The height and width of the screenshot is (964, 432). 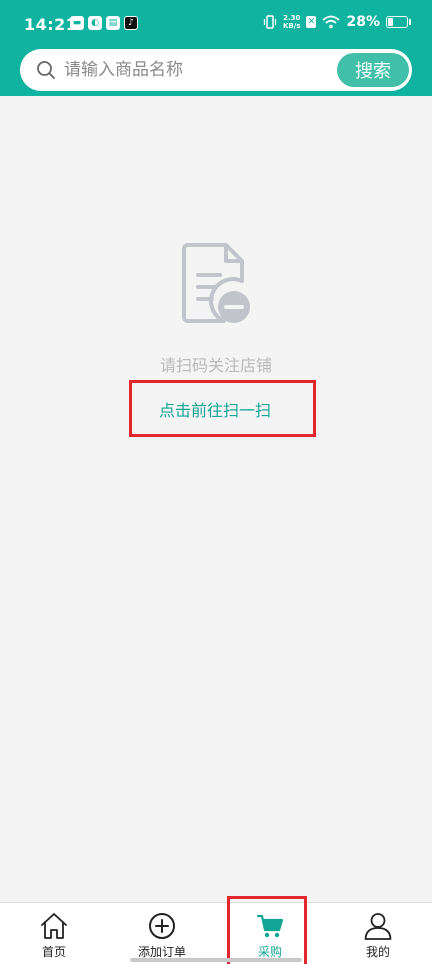 I want to click on message-app-icon: ▬, so click(x=77, y=23).